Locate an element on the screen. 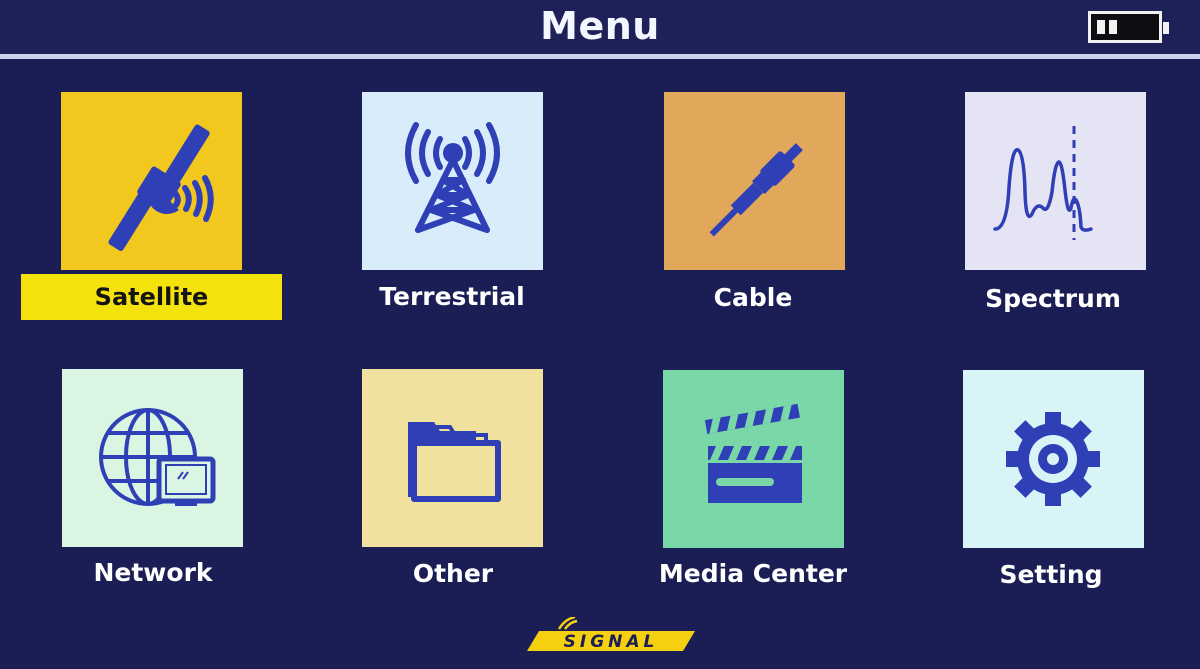 This screenshot has width=1200, height=669. gear-icon is located at coordinates (1053, 459).